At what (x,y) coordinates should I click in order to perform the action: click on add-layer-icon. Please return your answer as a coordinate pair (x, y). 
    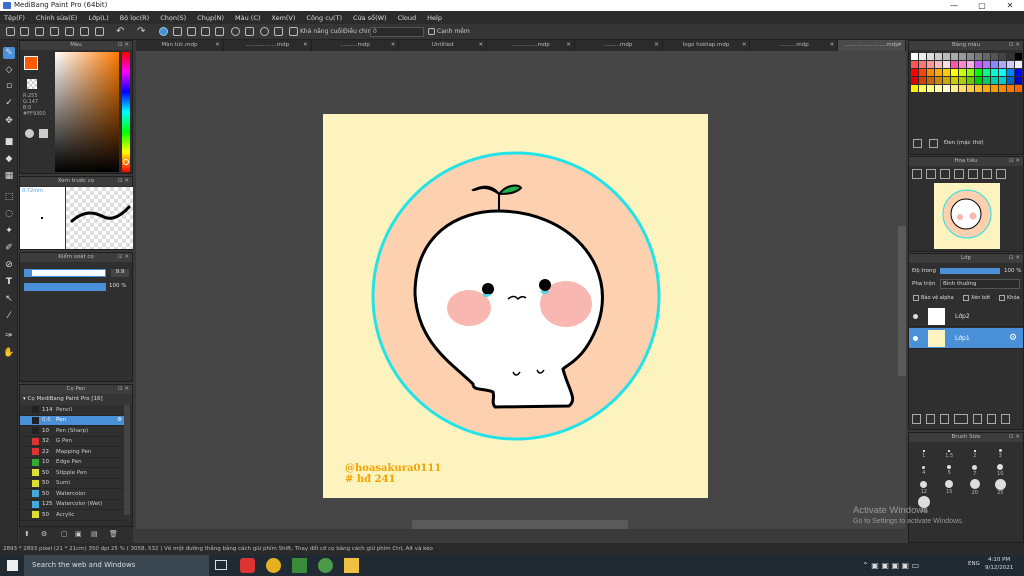
    Looking at the image, I should click on (916, 419).